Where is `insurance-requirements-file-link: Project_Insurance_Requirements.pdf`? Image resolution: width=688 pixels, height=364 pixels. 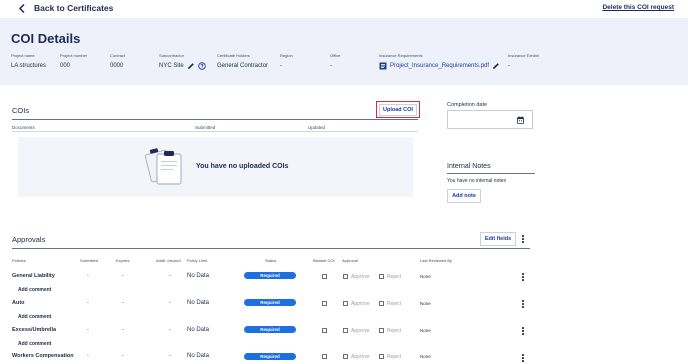 insurance-requirements-file-link: Project_Insurance_Requirements.pdf is located at coordinates (439, 66).